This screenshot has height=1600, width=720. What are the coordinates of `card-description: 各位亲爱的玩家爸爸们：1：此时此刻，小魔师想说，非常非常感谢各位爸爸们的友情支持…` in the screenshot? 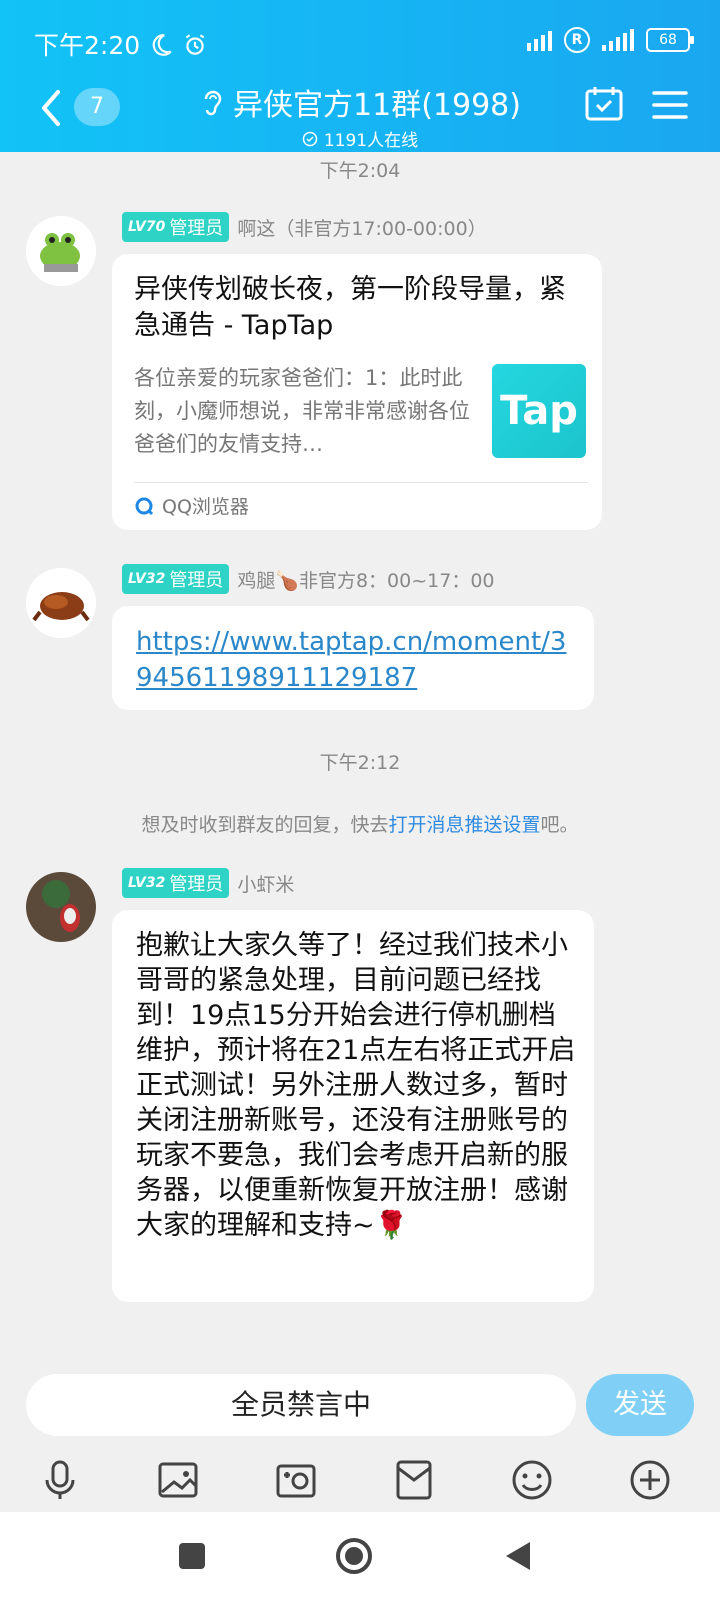 It's located at (302, 411).